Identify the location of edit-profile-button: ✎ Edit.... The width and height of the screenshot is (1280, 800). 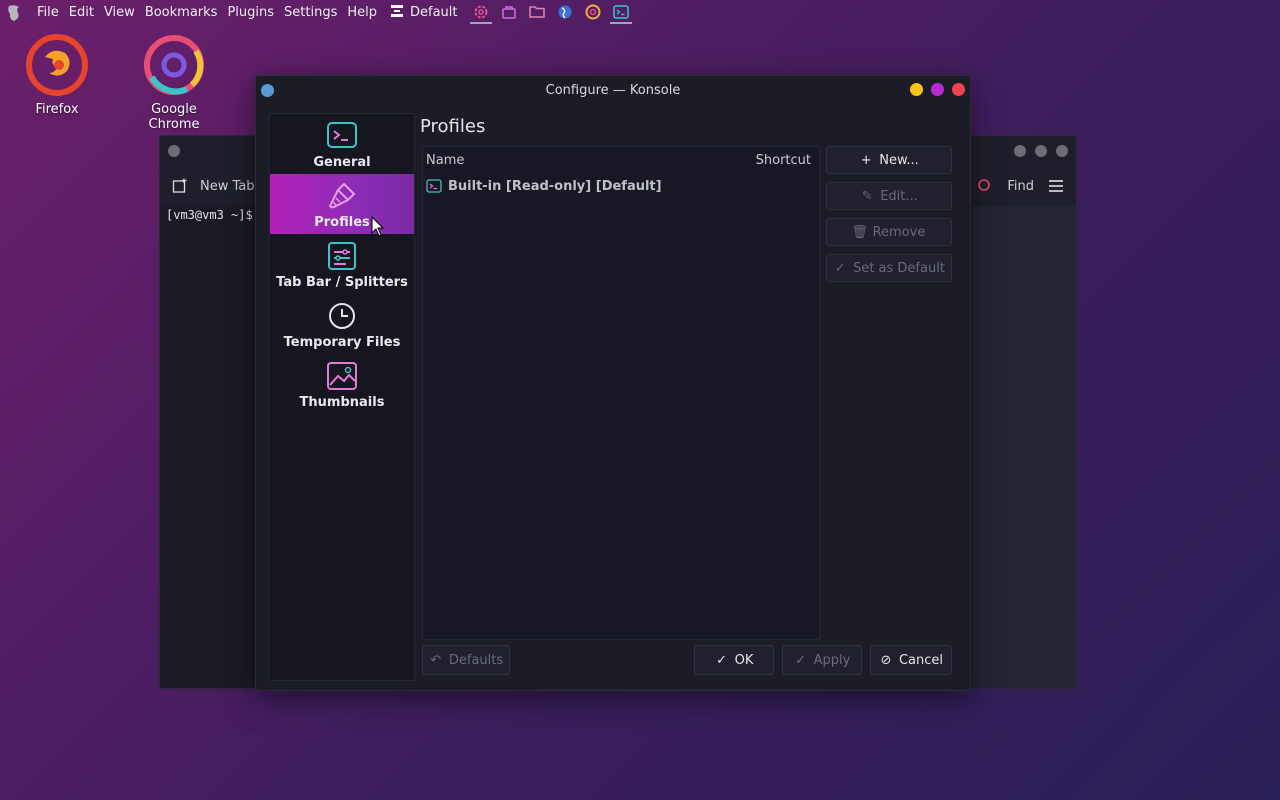
(889, 196).